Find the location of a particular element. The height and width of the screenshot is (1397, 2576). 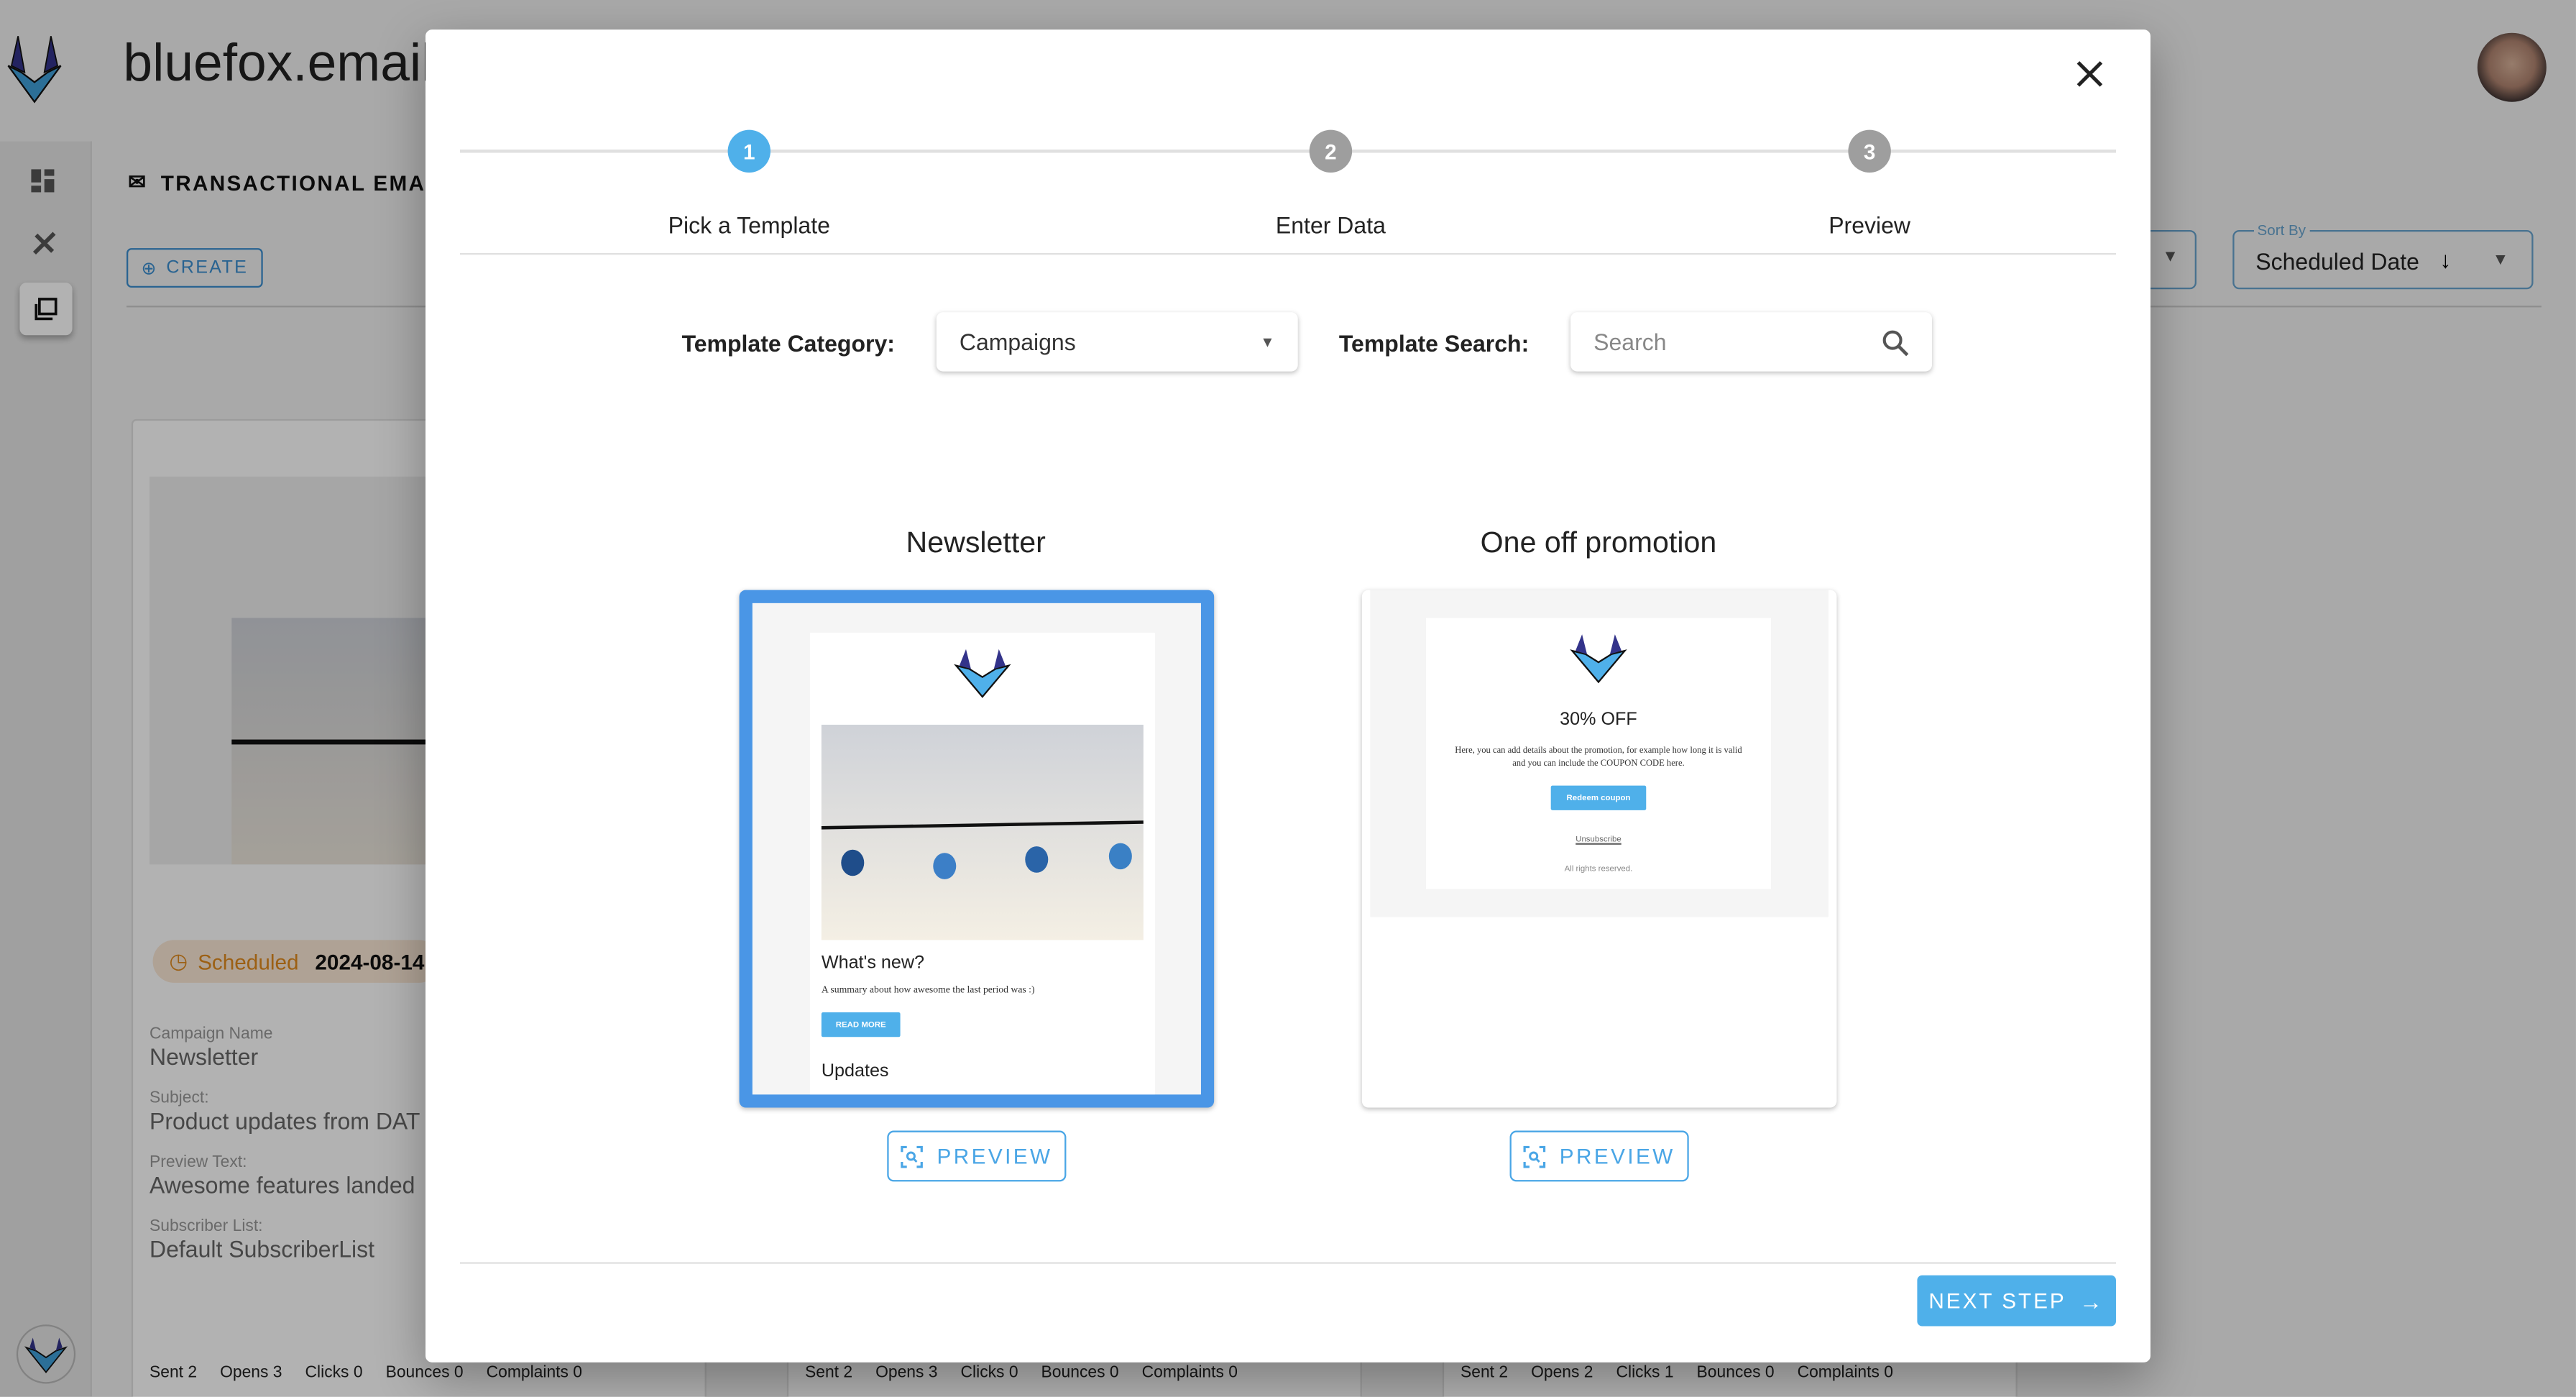

updates-heading: Updates is located at coordinates (855, 1071).